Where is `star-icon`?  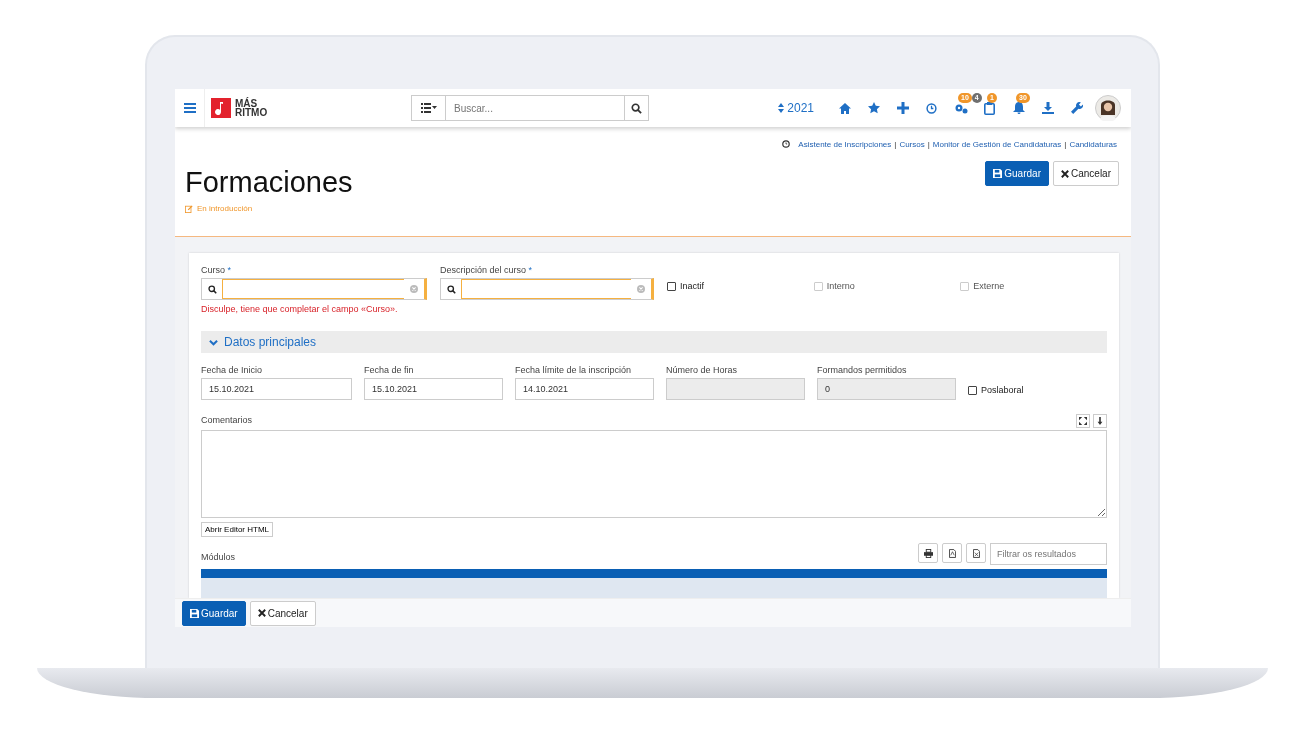 star-icon is located at coordinates (873, 108).